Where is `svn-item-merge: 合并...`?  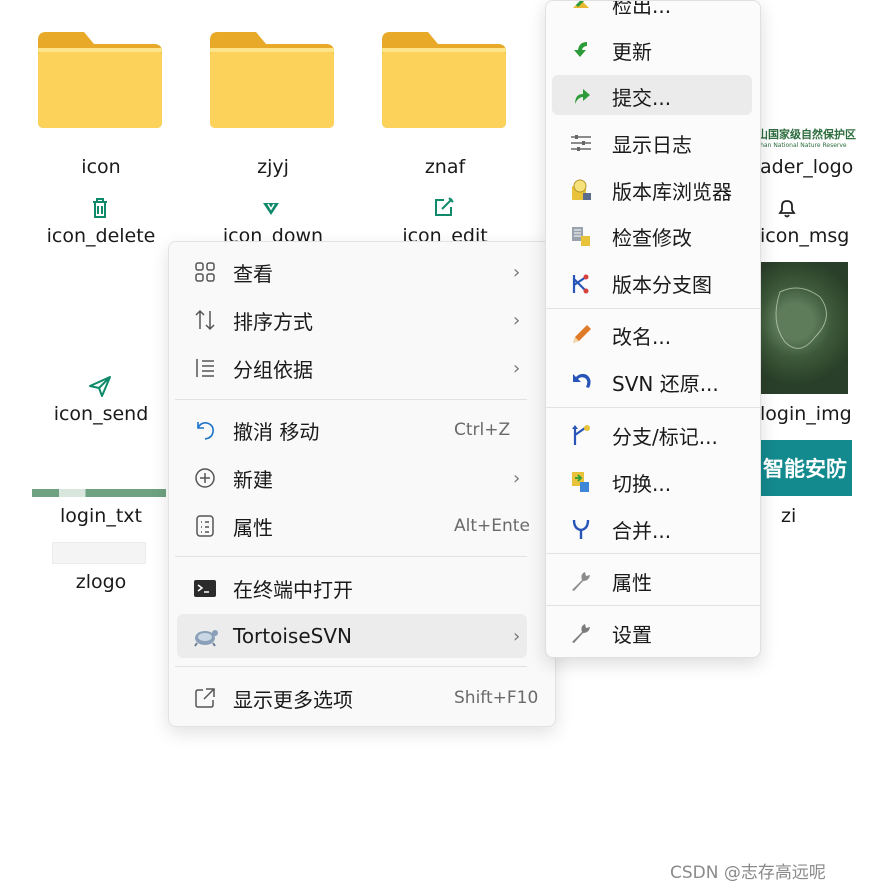
svn-item-merge: 合并... is located at coordinates (652, 528).